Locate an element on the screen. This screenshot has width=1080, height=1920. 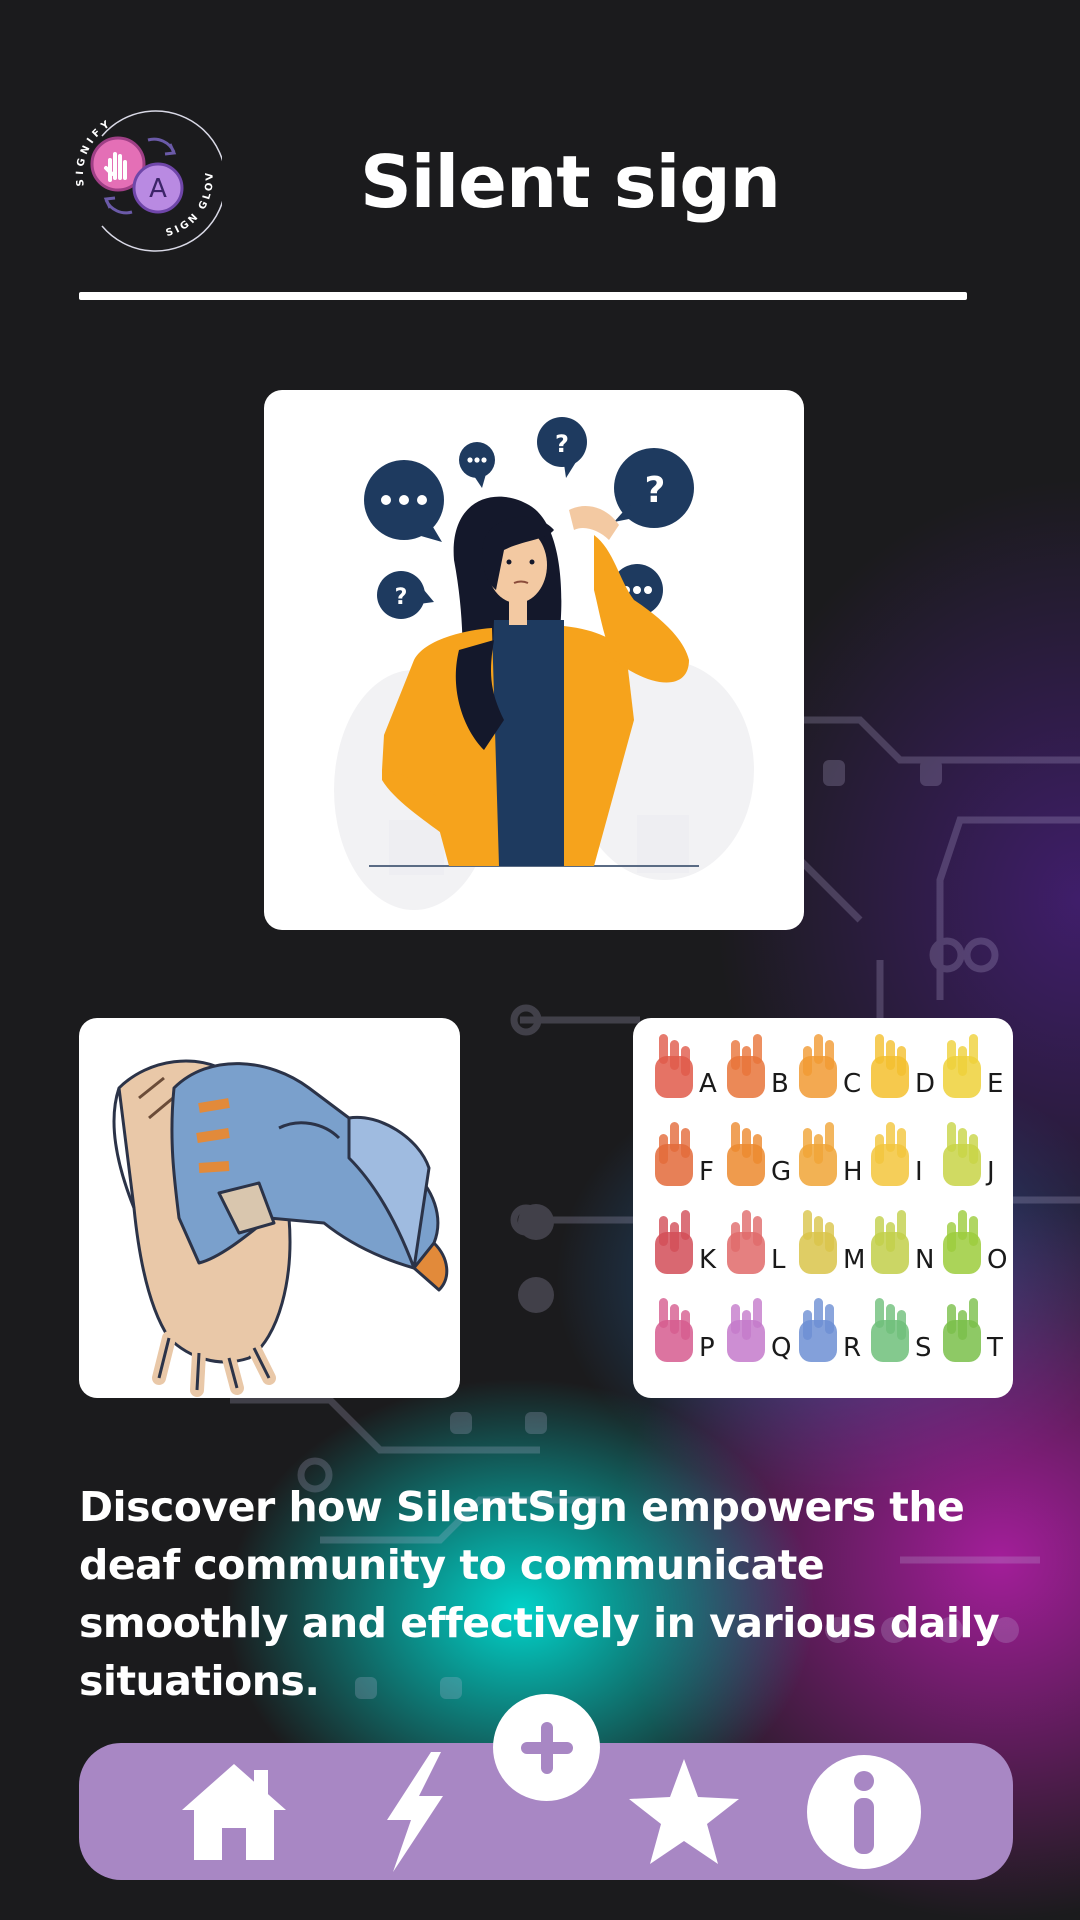
alphabet-letter-h: H is located at coordinates (853, 1172).